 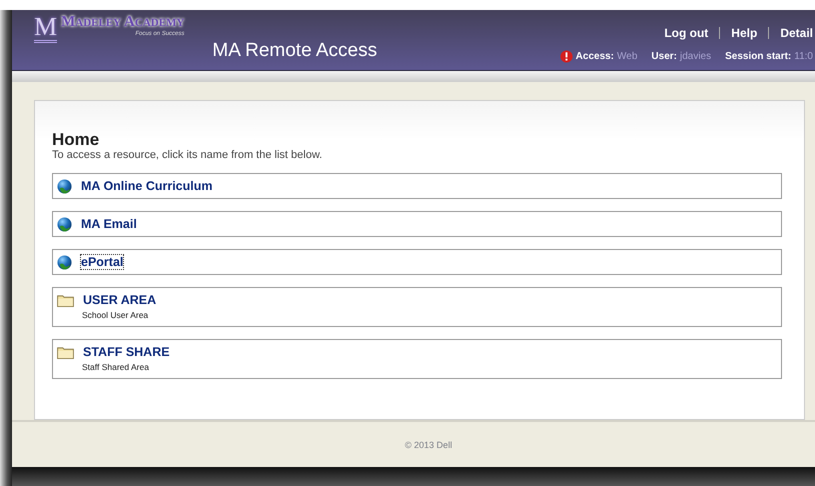 I want to click on status-label: Access:, so click(x=595, y=56).